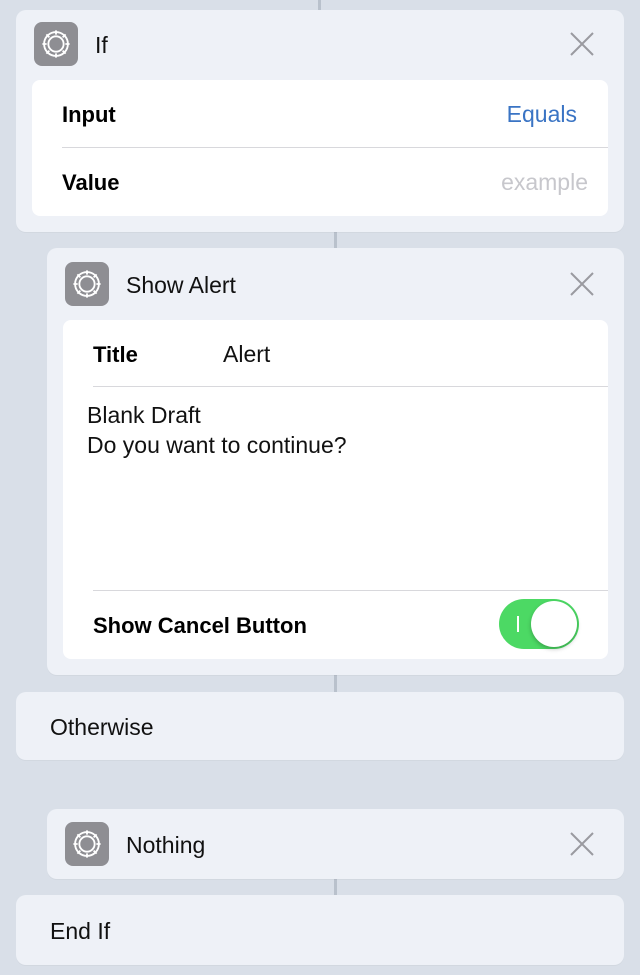  Describe the element at coordinates (181, 285) in the screenshot. I see `show-alert-title: Show Alert` at that location.